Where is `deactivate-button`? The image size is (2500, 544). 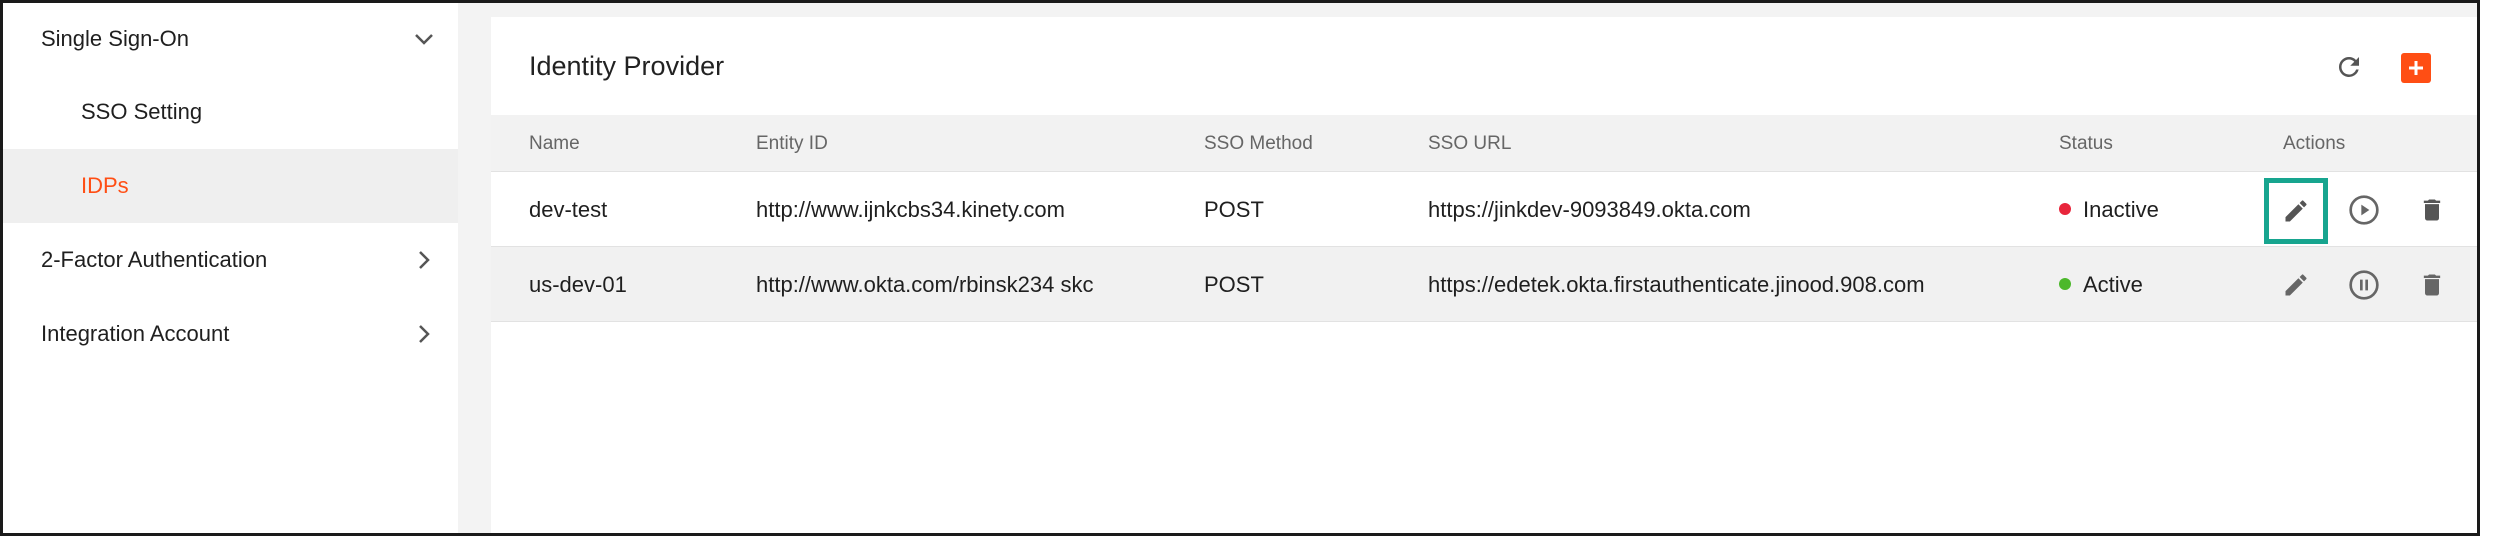
deactivate-button is located at coordinates (2364, 285).